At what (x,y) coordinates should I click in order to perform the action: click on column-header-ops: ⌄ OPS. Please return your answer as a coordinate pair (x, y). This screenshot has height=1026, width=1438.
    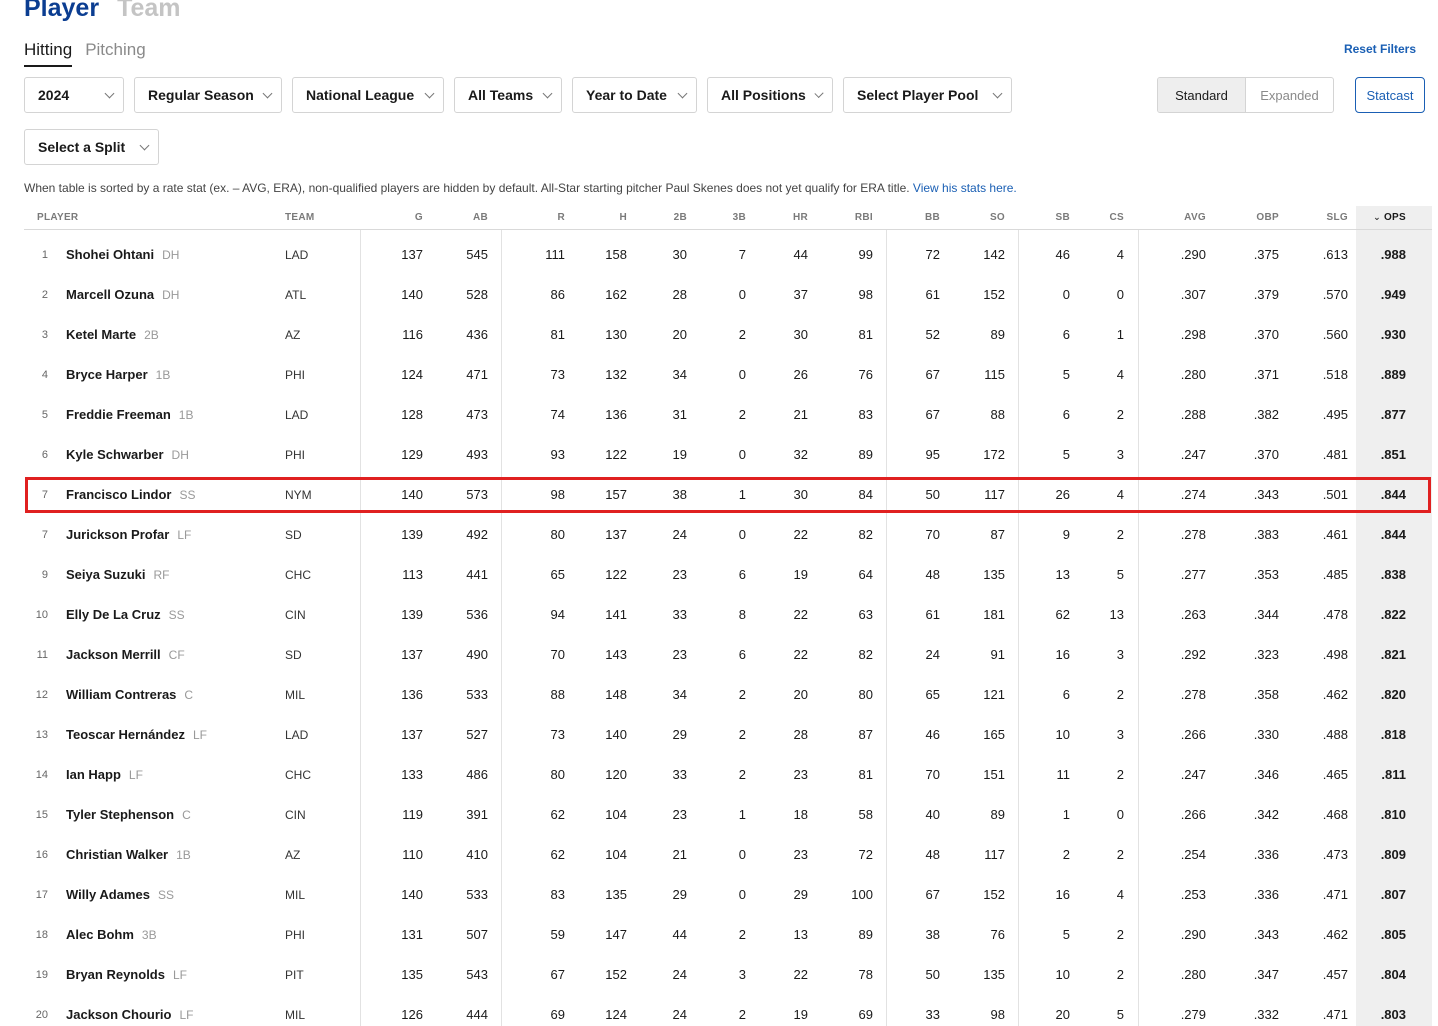
    Looking at the image, I should click on (1389, 217).